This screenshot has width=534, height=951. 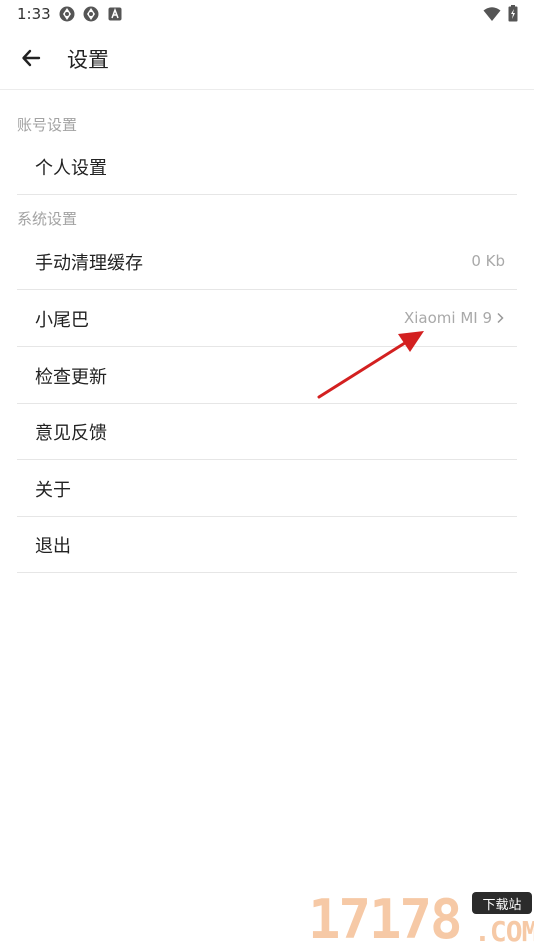 What do you see at coordinates (385, 919) in the screenshot?
I see `watermark-number: 17178` at bounding box center [385, 919].